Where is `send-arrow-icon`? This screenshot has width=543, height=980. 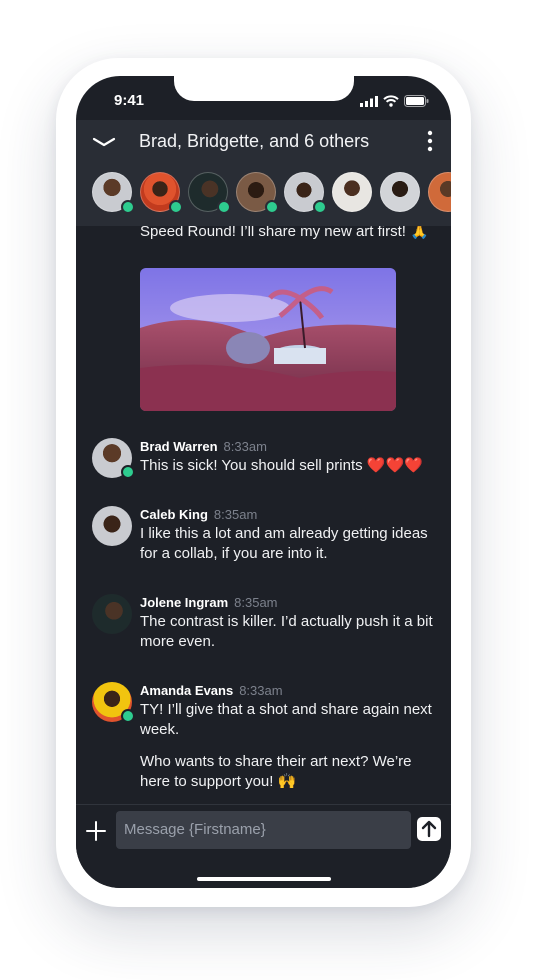
send-arrow-icon is located at coordinates (429, 829).